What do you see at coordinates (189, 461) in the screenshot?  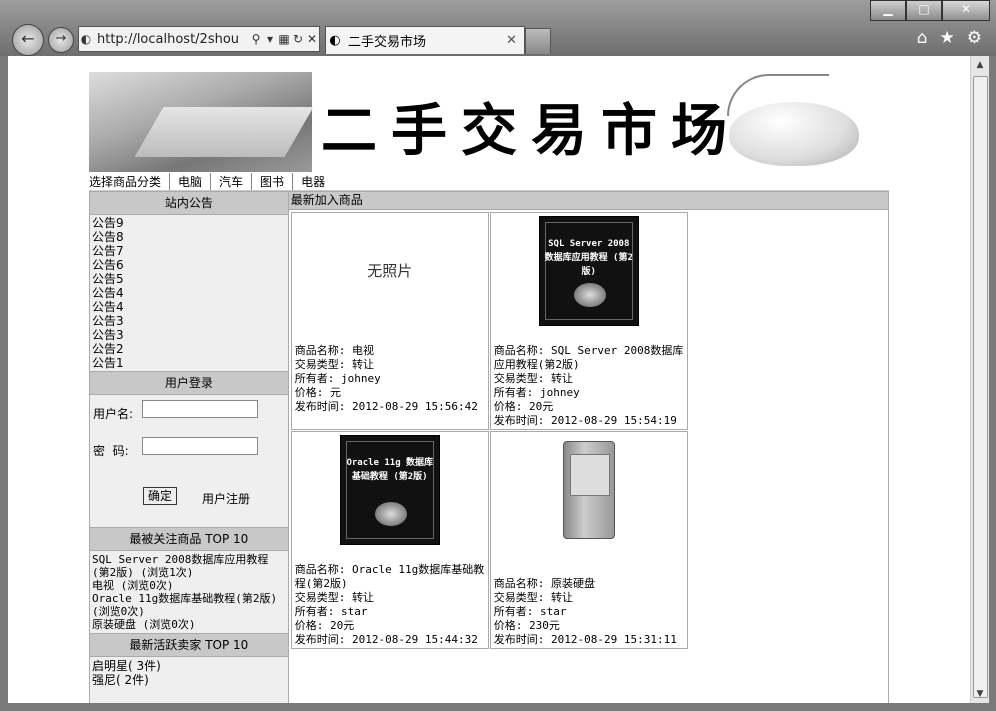 I see `login-form: 用户名: 密 码: 确定 用户注册` at bounding box center [189, 461].